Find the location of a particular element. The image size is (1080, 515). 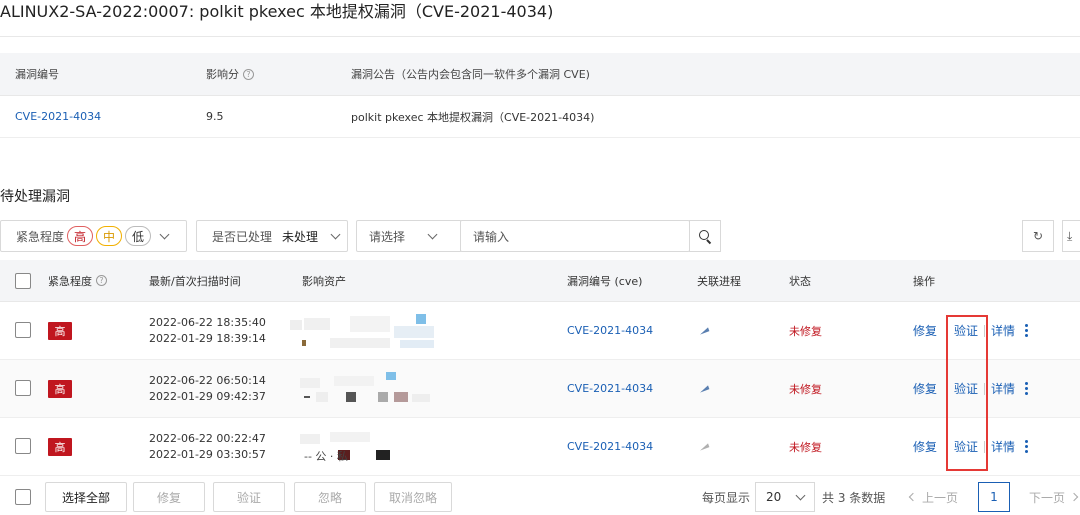

info-col-notice: 漏洞公告（公告内会包含同一软件多个漏洞 CVE) is located at coordinates (470, 74).